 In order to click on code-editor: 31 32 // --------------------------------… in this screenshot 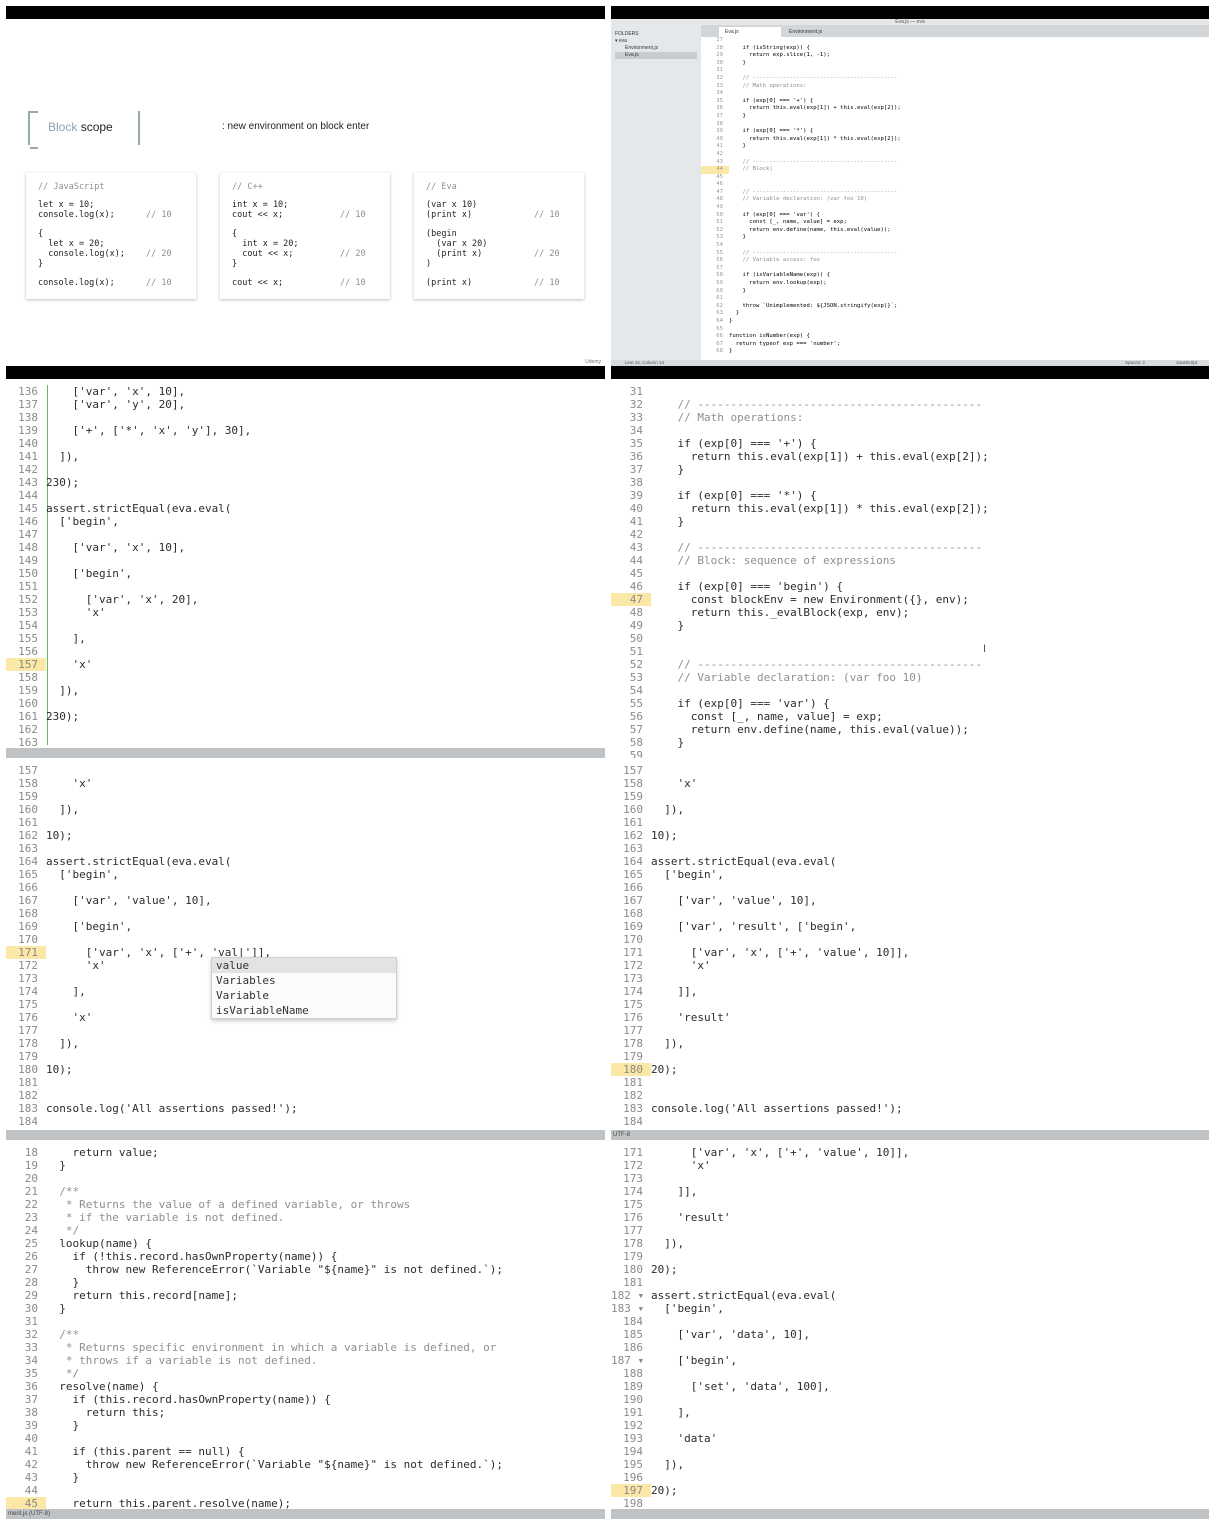, I will do `click(910, 571)`.